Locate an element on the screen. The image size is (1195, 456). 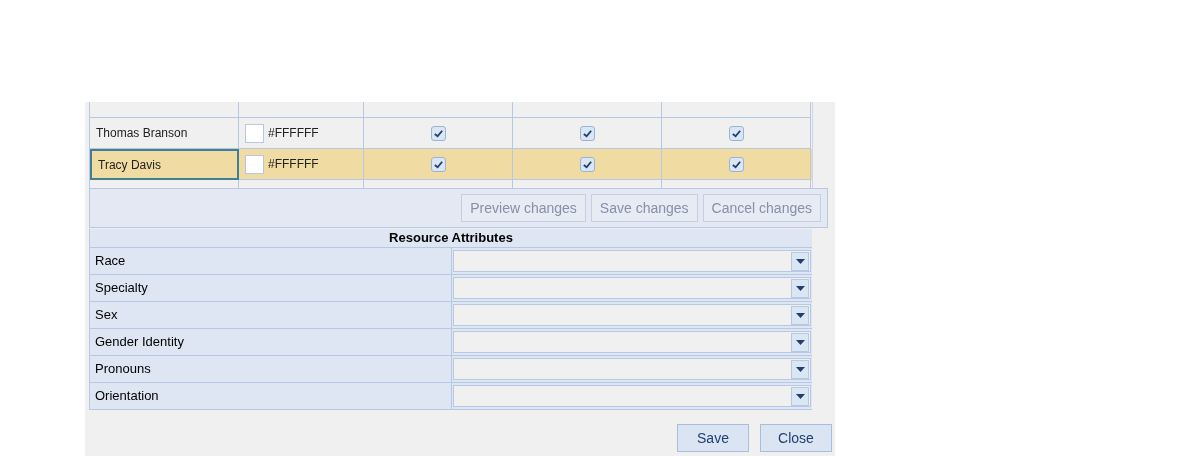
attribute-label: Gender Identity is located at coordinates (271, 342).